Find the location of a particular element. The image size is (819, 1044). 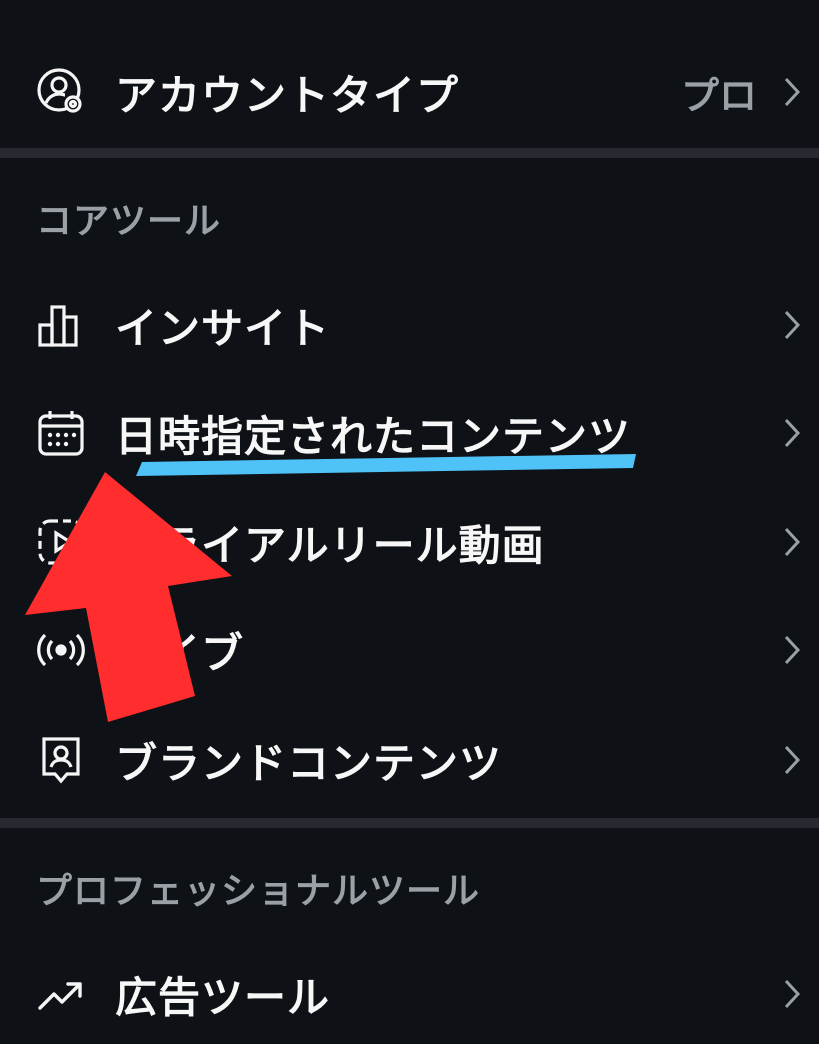

menu-item-label: ブランドコンテンツ is located at coordinates (309, 763).